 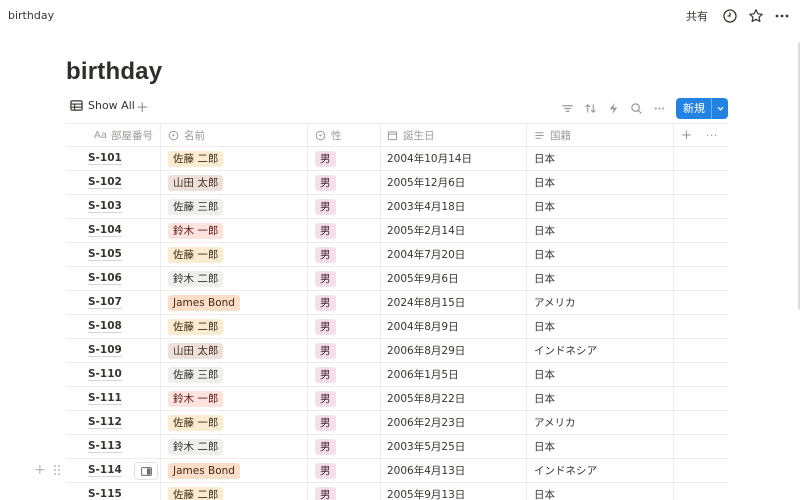 I want to click on table-row: S-115 佐藤 二郎 男 2005年9月13日 日本, so click(x=397, y=491).